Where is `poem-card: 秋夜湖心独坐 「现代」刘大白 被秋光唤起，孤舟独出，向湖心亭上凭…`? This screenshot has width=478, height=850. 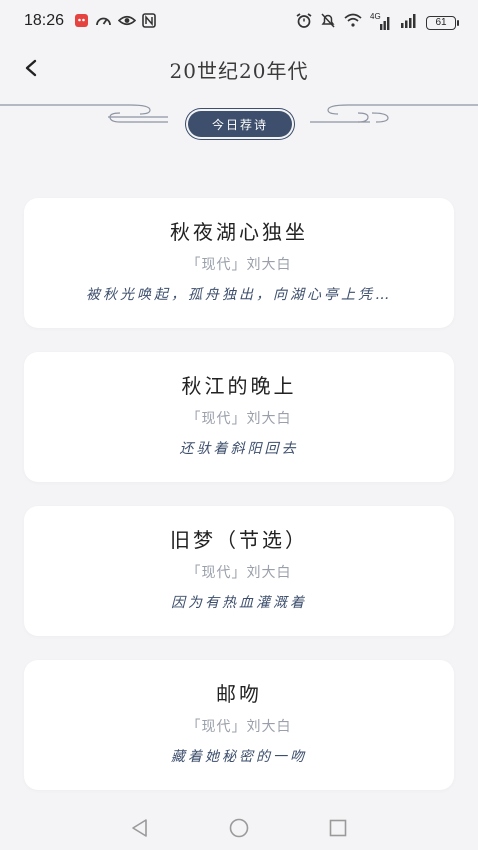 poem-card: 秋夜湖心独坐 「现代」刘大白 被秋光唤起，孤舟独出，向湖心亭上凭… is located at coordinates (239, 263).